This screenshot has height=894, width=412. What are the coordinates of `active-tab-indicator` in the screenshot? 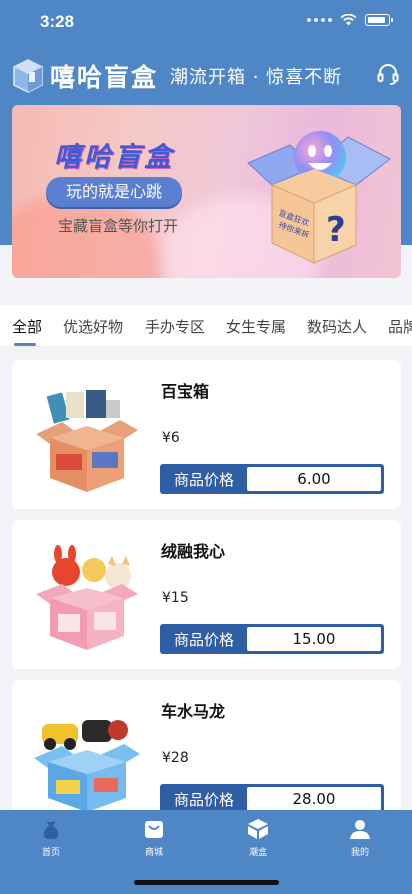 It's located at (25, 344).